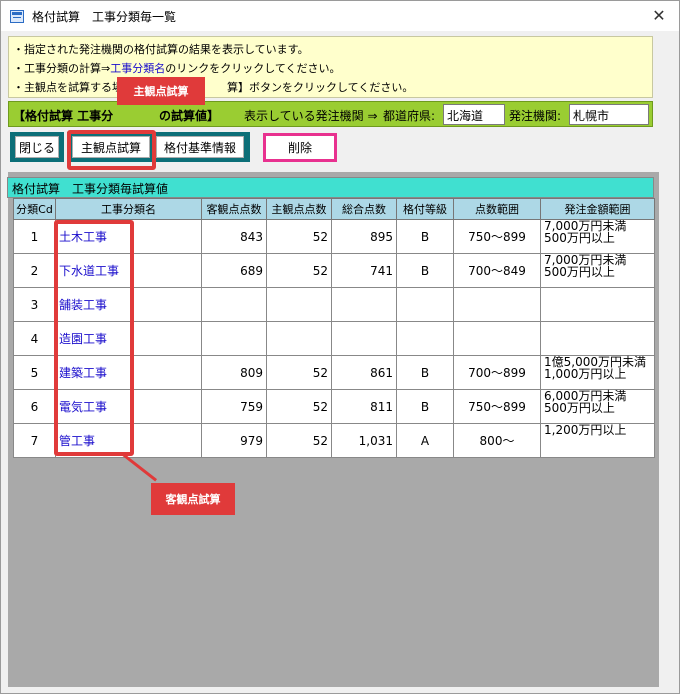 The width and height of the screenshot is (680, 694). I want to click on grading-info-button: 格付基準情報, so click(200, 147).